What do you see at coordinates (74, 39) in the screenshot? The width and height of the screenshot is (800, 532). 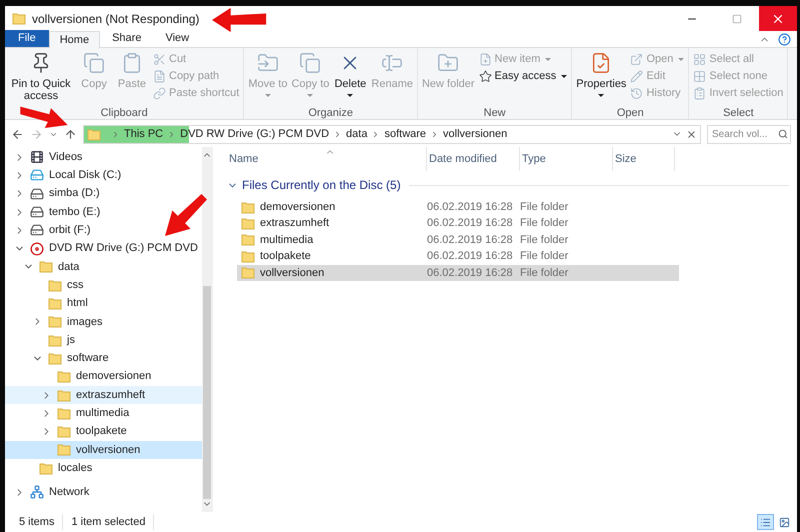 I see `ribbon-tab: Home` at bounding box center [74, 39].